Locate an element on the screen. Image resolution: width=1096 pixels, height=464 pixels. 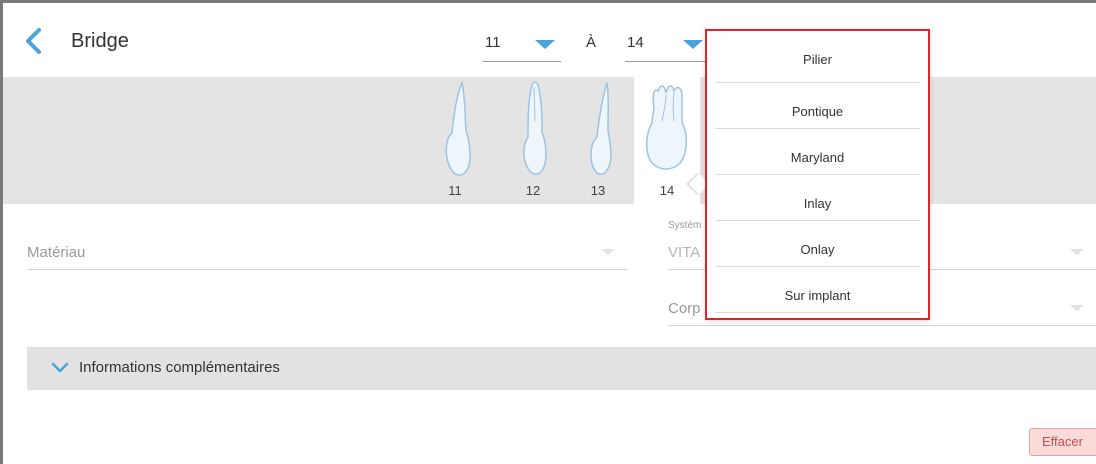
material-label: Matériau is located at coordinates (56, 252).